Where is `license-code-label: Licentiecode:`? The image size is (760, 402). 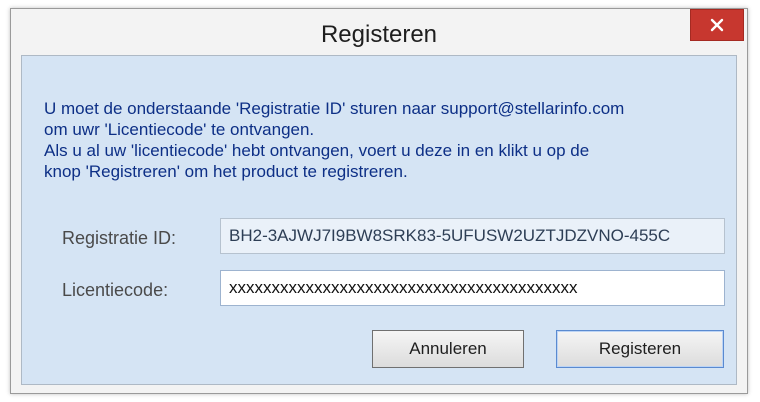
license-code-label: Licentiecode: is located at coordinates (115, 290).